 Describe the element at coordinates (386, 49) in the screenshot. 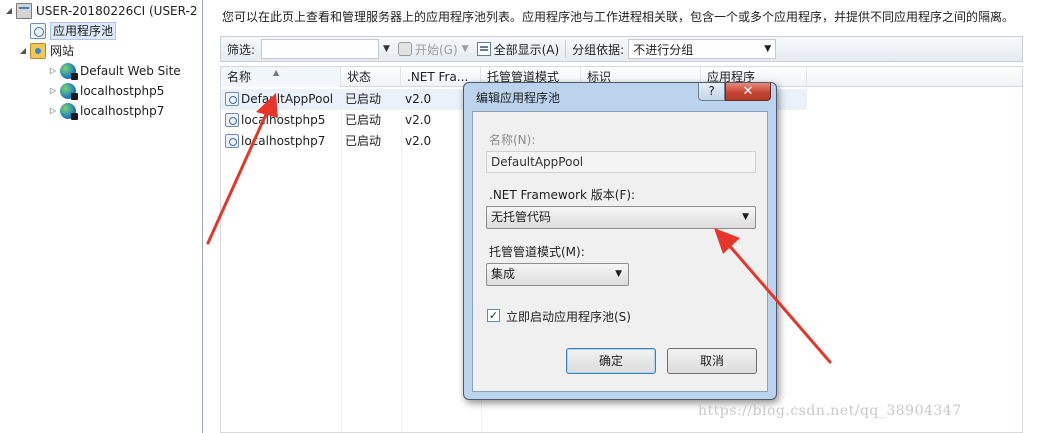

I see `filter-dropdown-icon: ▼` at that location.